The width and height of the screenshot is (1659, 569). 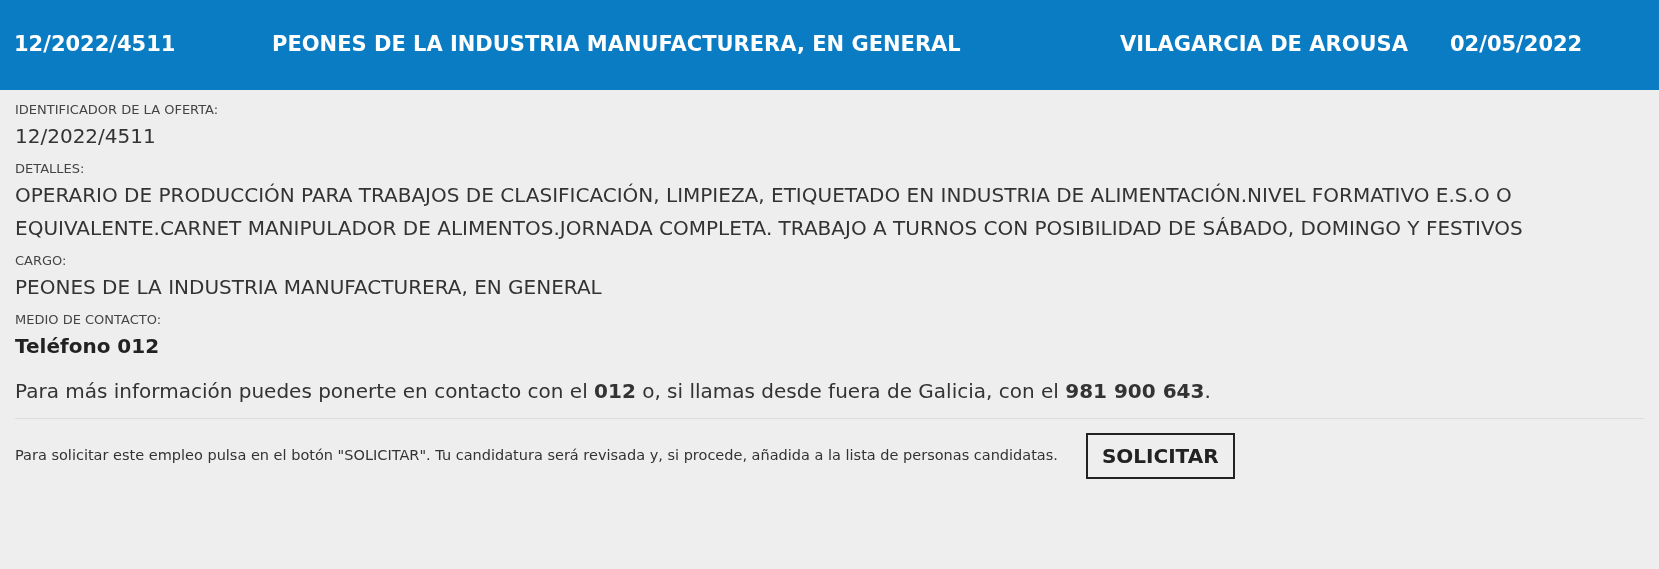 I want to click on apply-button: SOLICITAR, so click(x=1160, y=456).